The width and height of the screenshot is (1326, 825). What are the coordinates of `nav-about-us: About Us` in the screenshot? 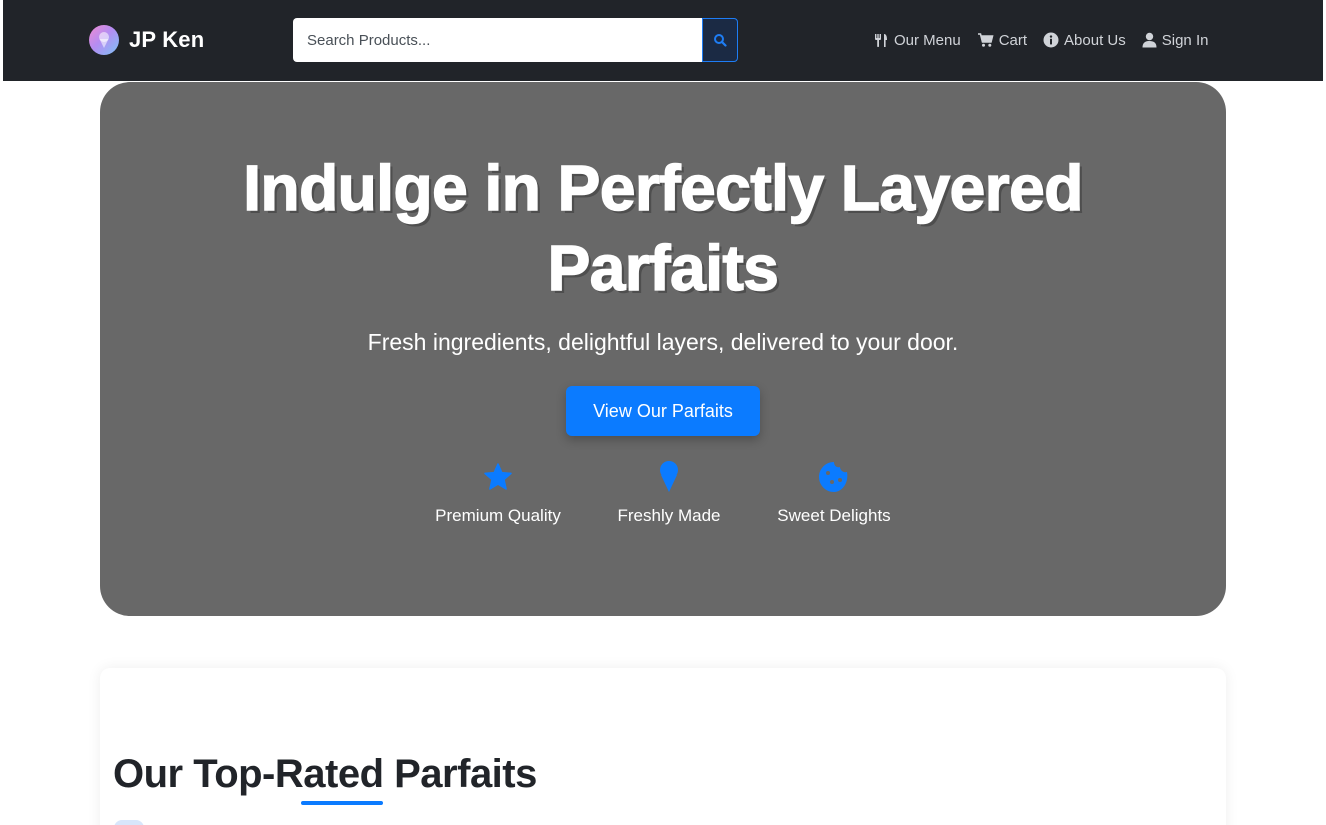 It's located at (1084, 40).